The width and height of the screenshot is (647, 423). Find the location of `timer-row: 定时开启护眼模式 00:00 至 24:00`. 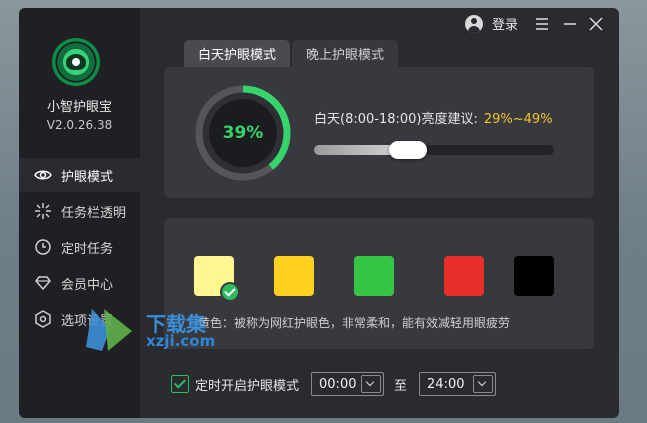

timer-row: 定时开启护眼模式 00:00 至 24:00 is located at coordinates (334, 384).